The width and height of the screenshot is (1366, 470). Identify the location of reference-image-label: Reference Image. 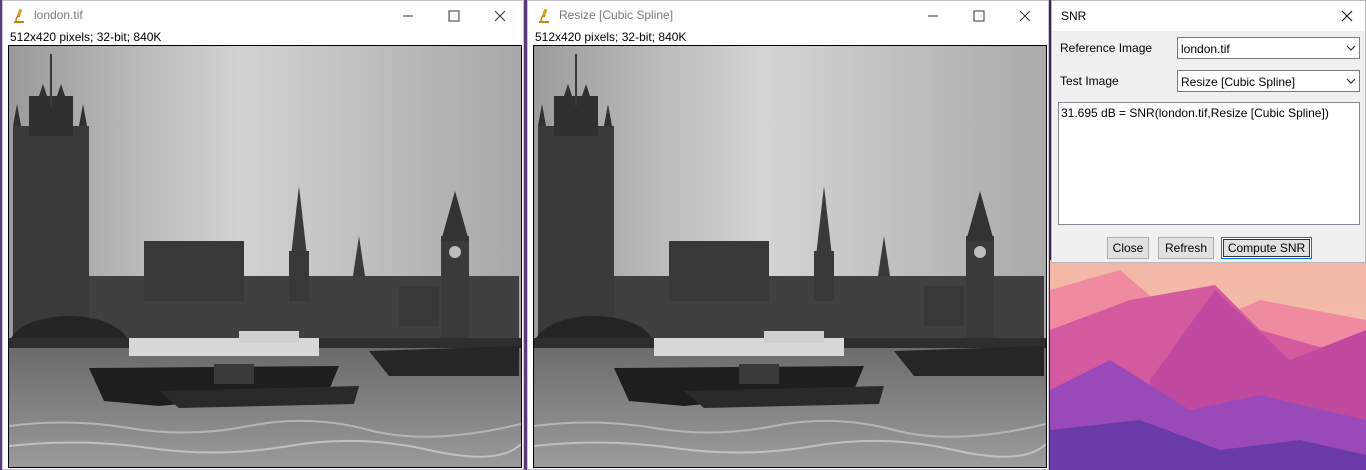
(1106, 48).